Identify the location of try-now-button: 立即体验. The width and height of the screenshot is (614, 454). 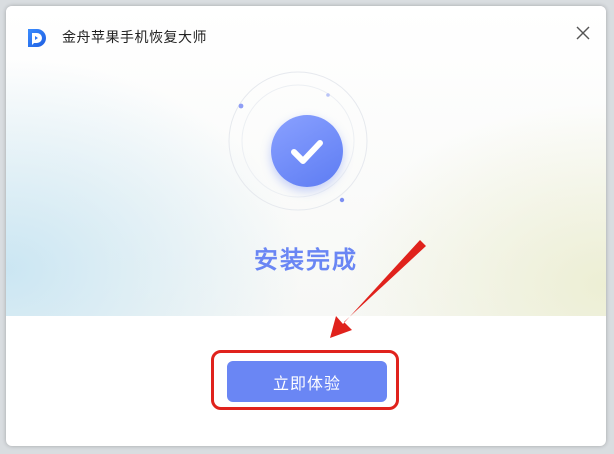
(307, 381).